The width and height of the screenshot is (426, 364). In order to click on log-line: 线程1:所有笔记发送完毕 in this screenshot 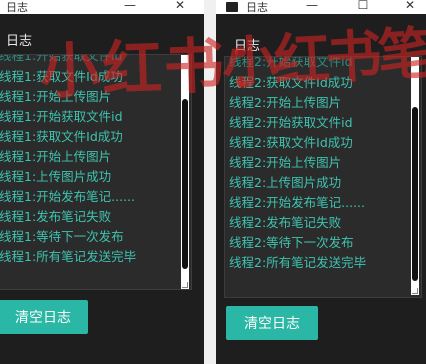, I will do `click(68, 256)`.